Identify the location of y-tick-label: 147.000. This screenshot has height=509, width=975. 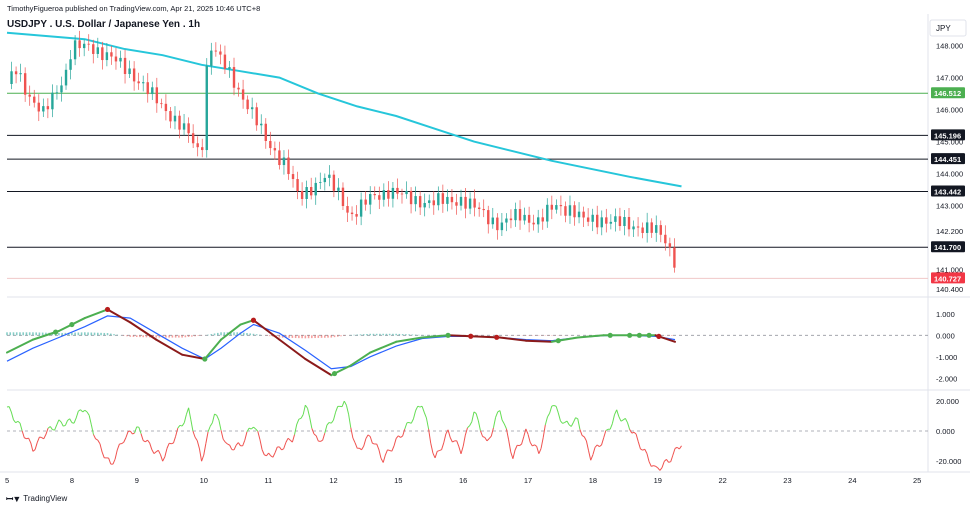
(949, 78).